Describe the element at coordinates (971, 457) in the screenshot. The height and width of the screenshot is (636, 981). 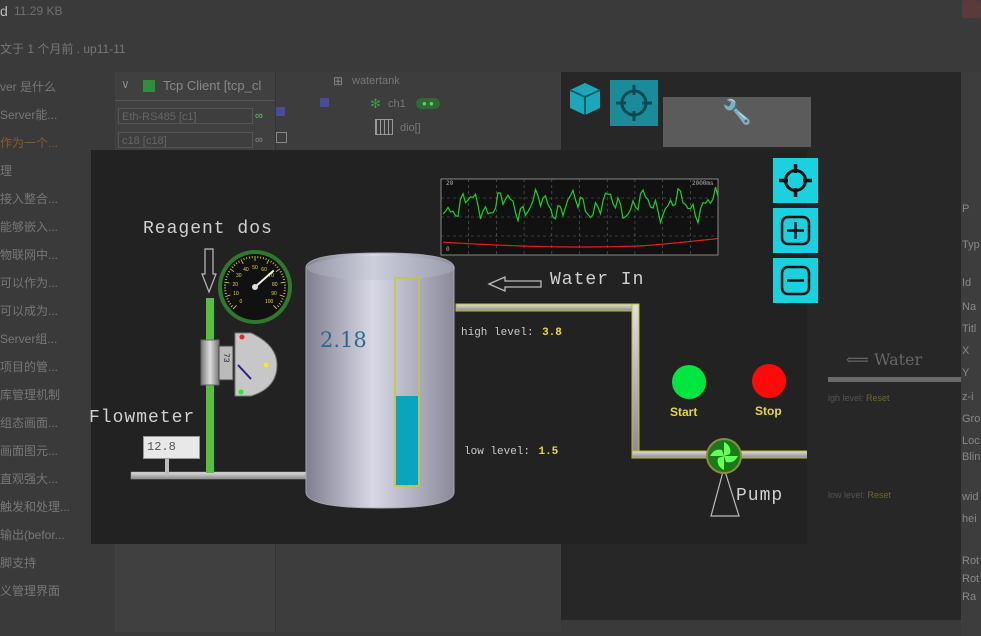
I see `property-label: Blin` at that location.